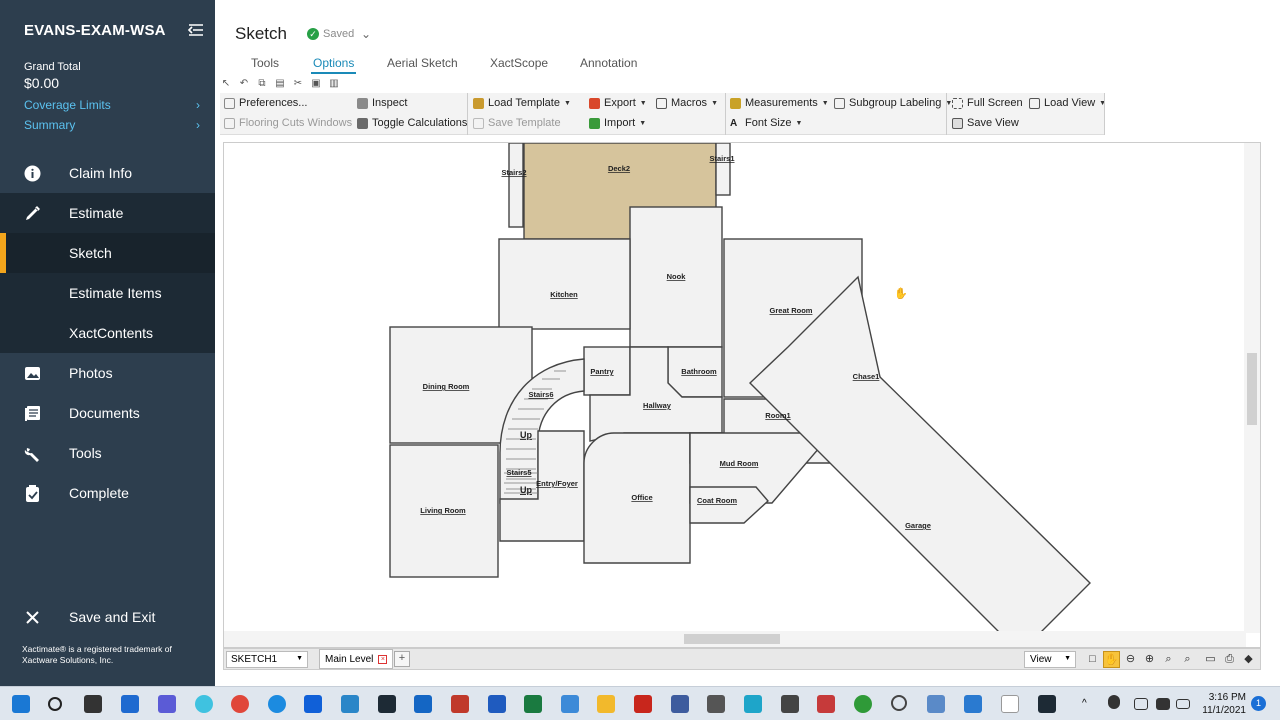 The image size is (1280, 720). I want to click on microphone-icon, so click(1114, 702).